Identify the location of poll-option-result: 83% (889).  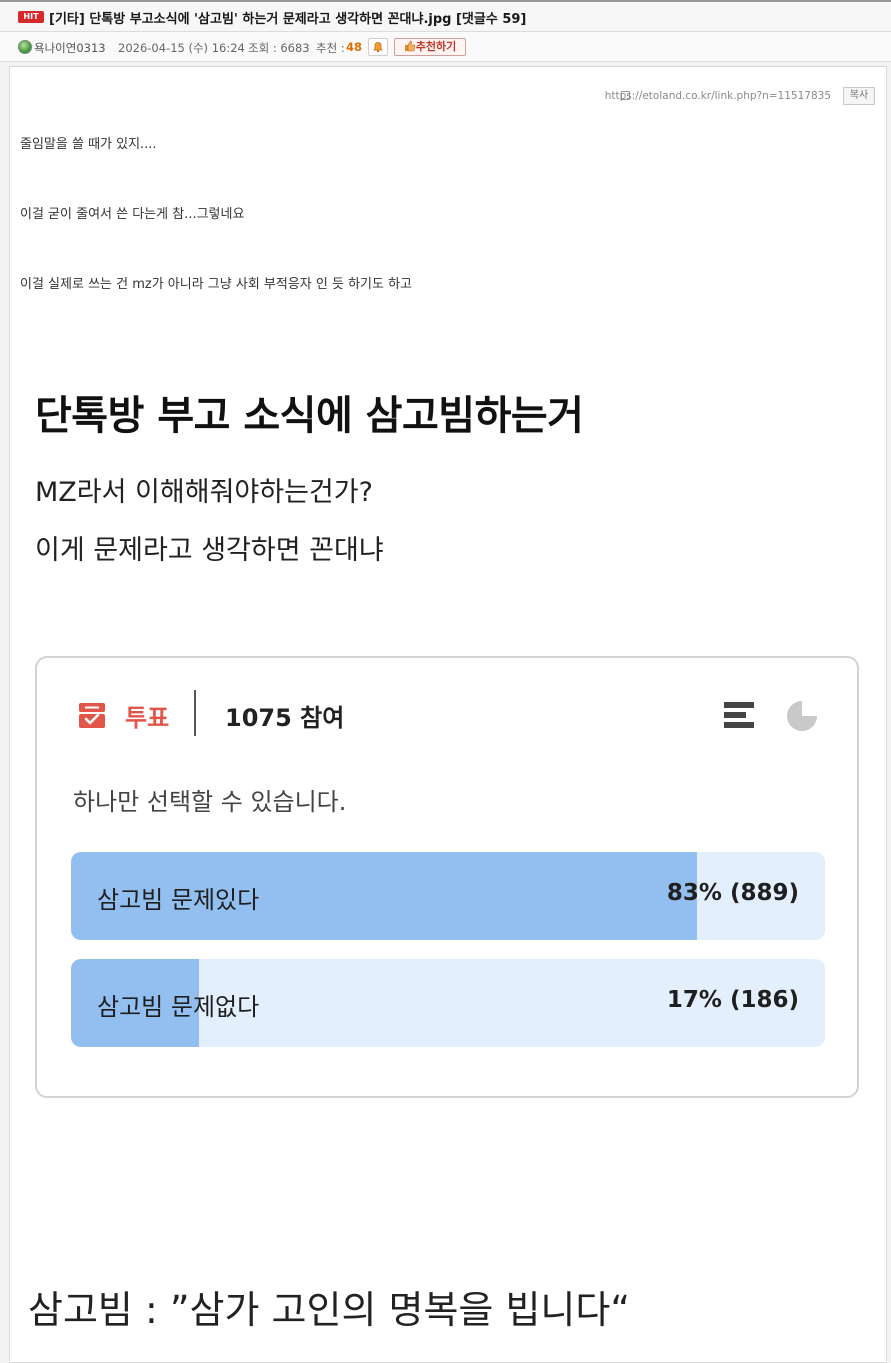
(732, 893).